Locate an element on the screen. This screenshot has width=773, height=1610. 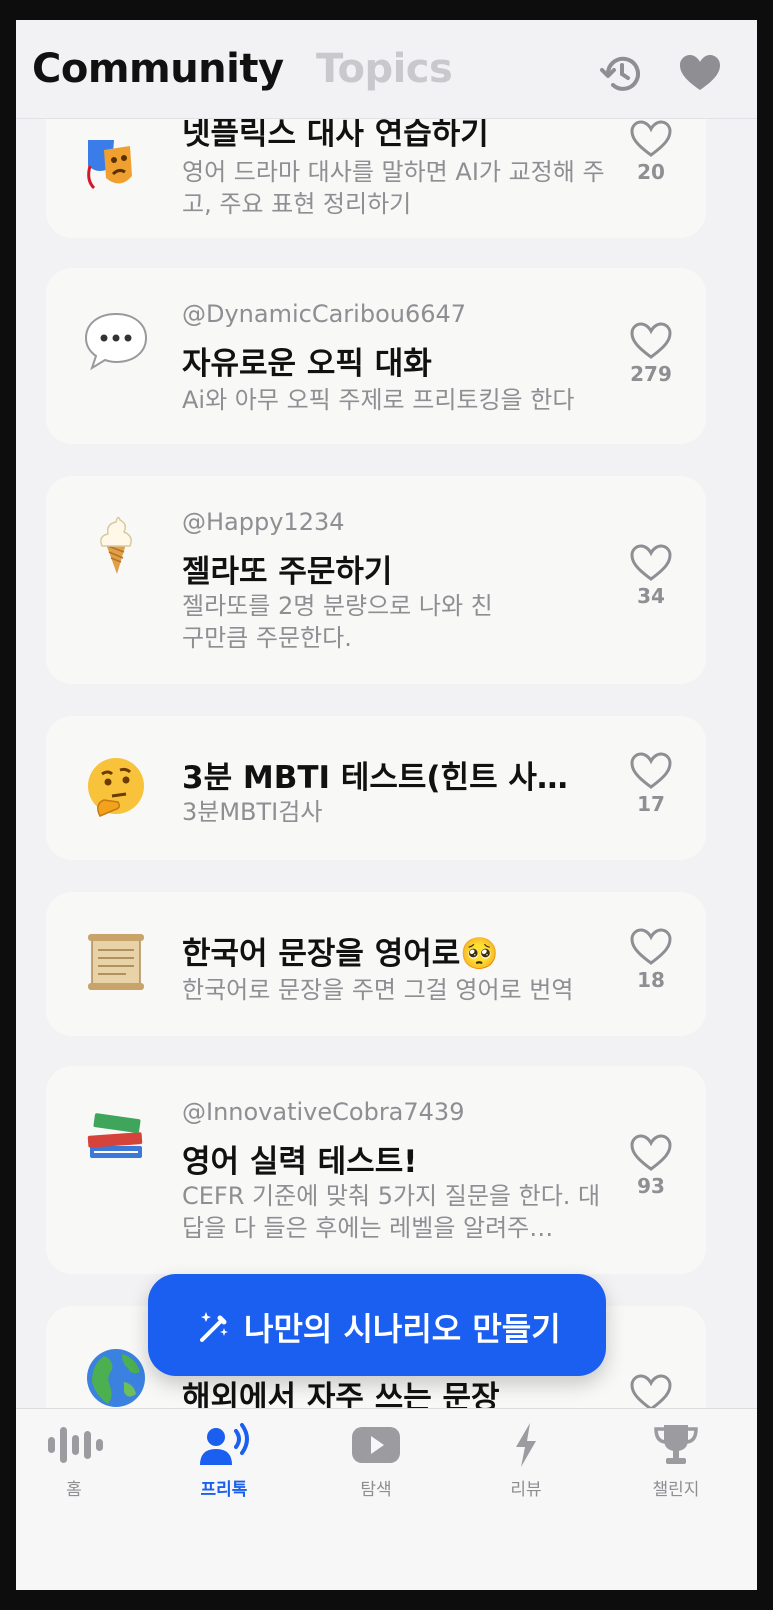
globe-icon is located at coordinates (116, 1378).